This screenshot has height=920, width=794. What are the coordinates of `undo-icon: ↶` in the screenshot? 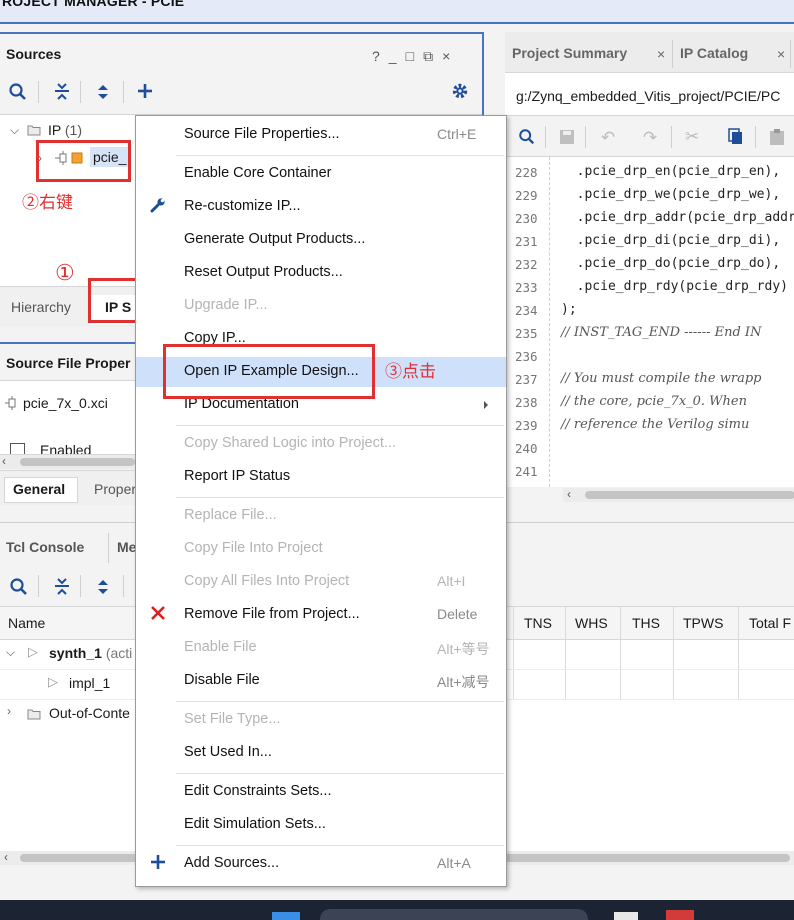 It's located at (608, 138).